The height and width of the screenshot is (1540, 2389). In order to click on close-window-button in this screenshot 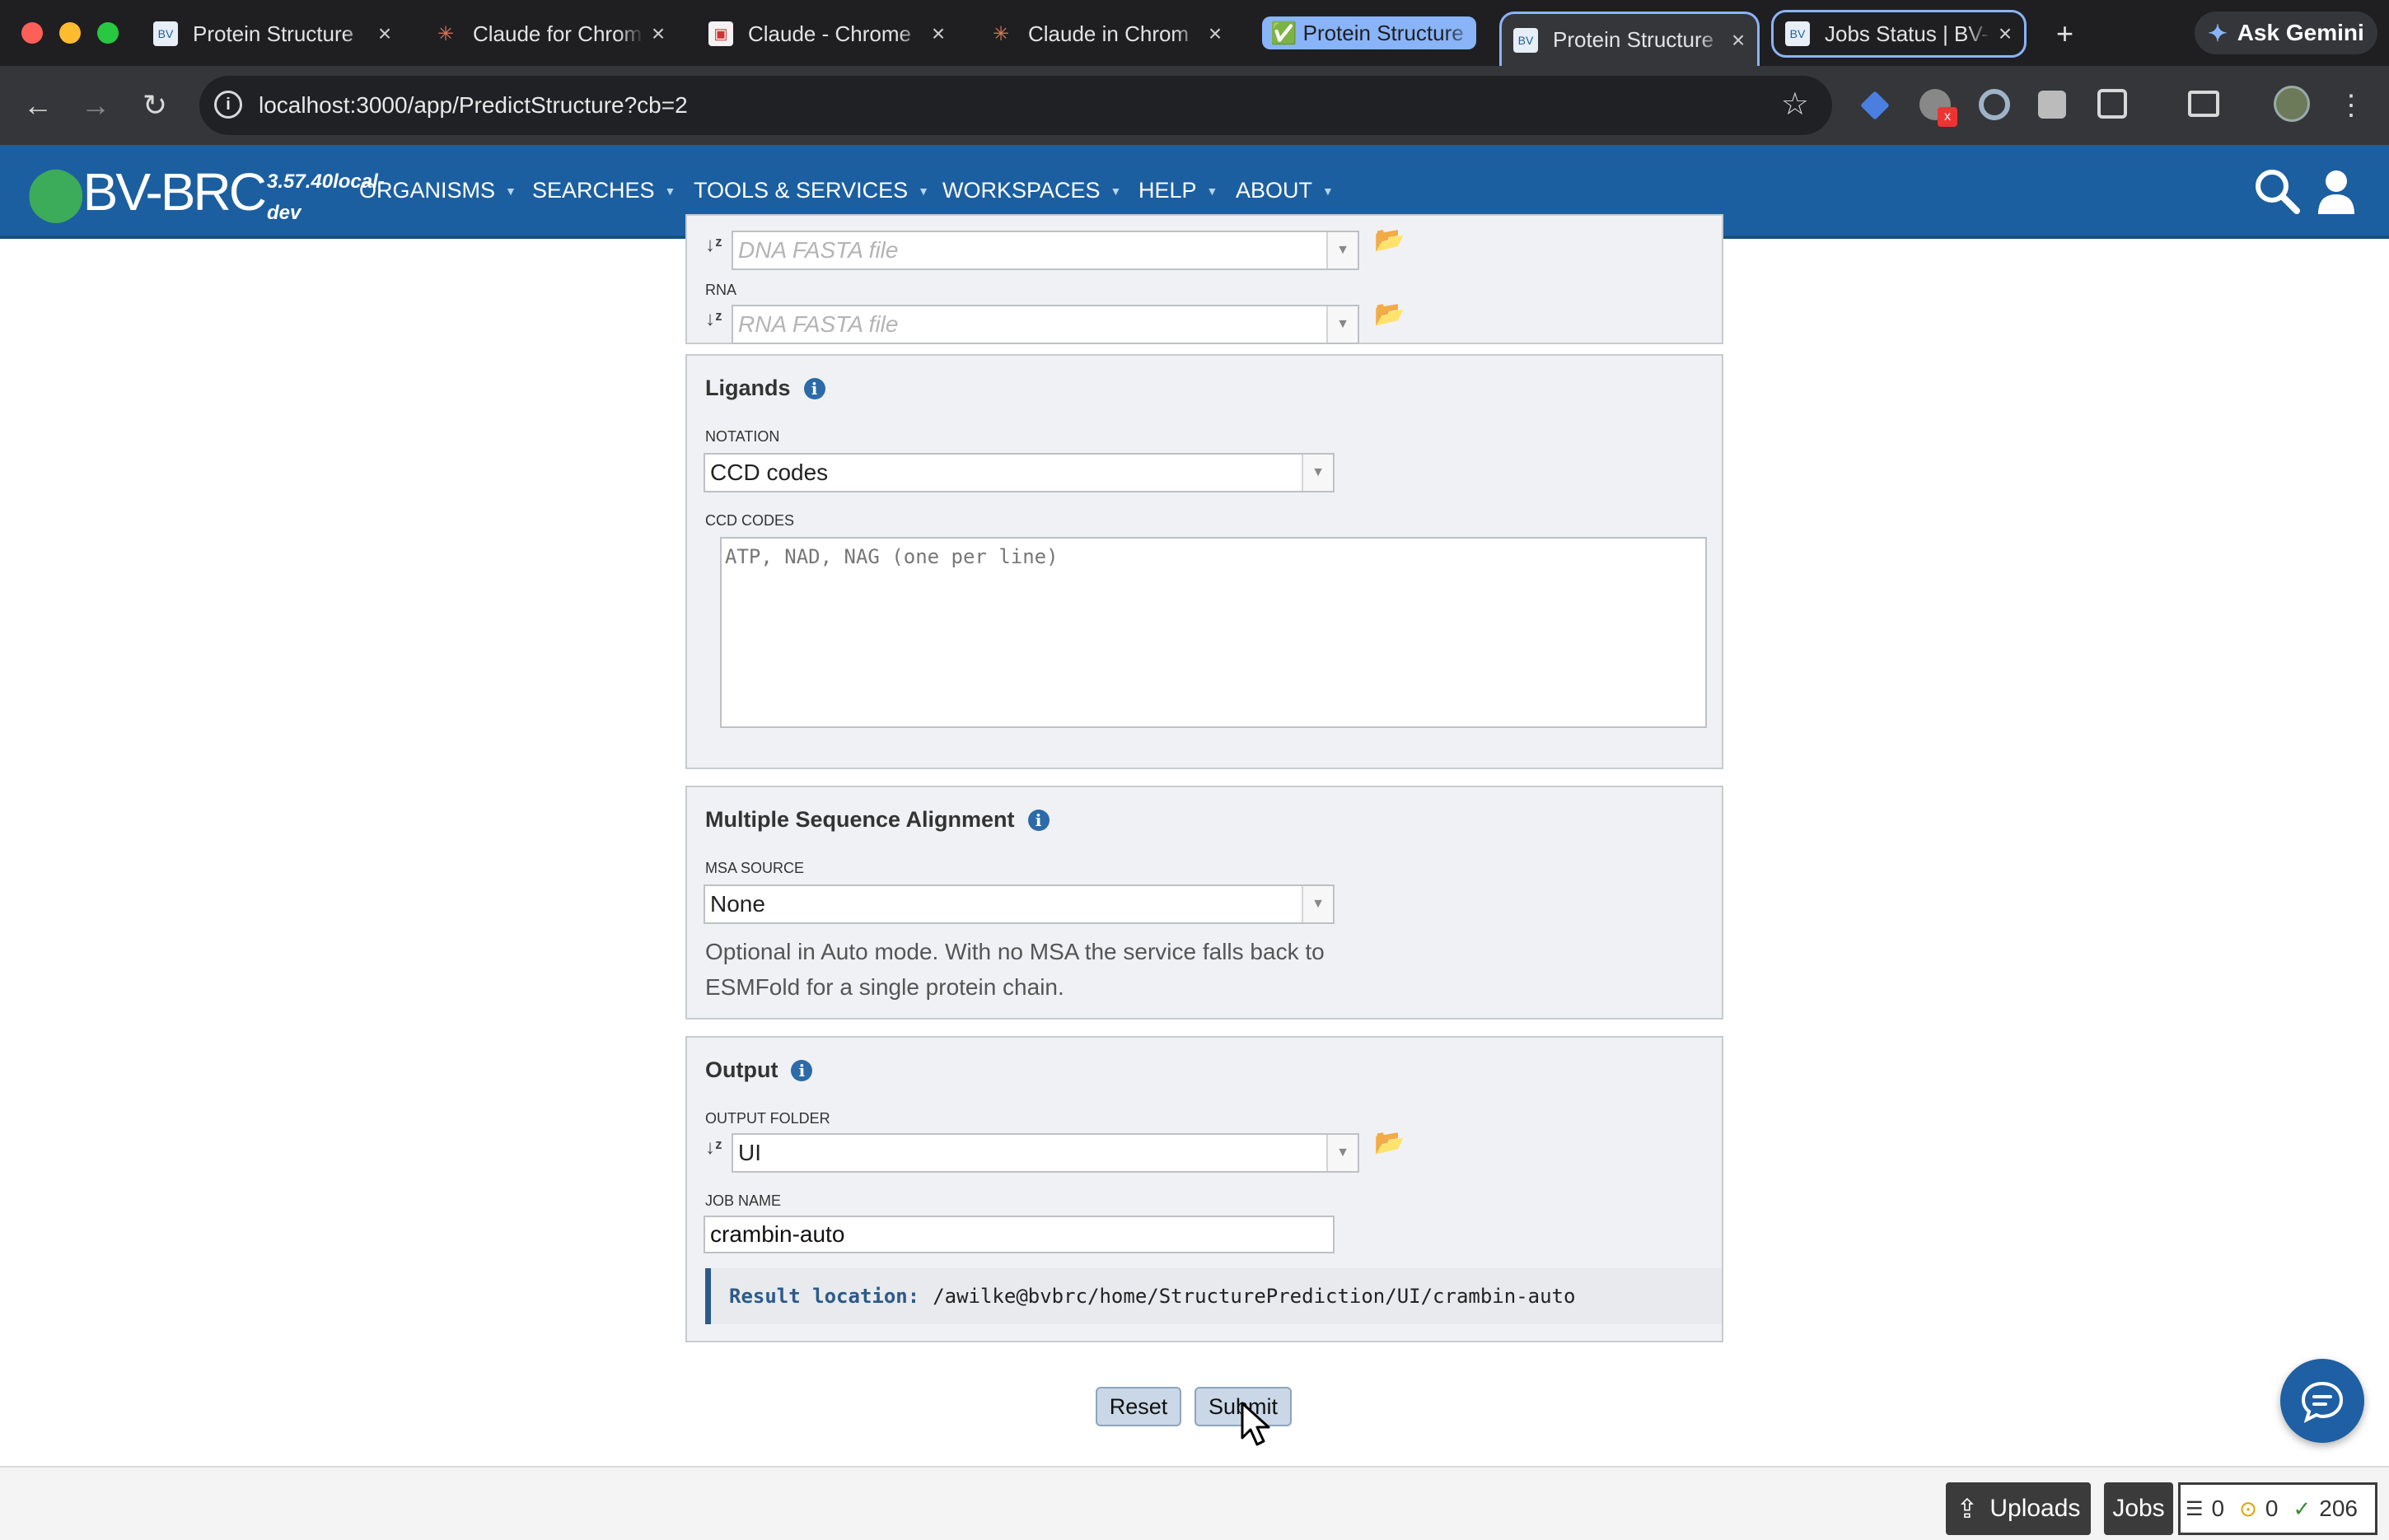, I will do `click(32, 33)`.